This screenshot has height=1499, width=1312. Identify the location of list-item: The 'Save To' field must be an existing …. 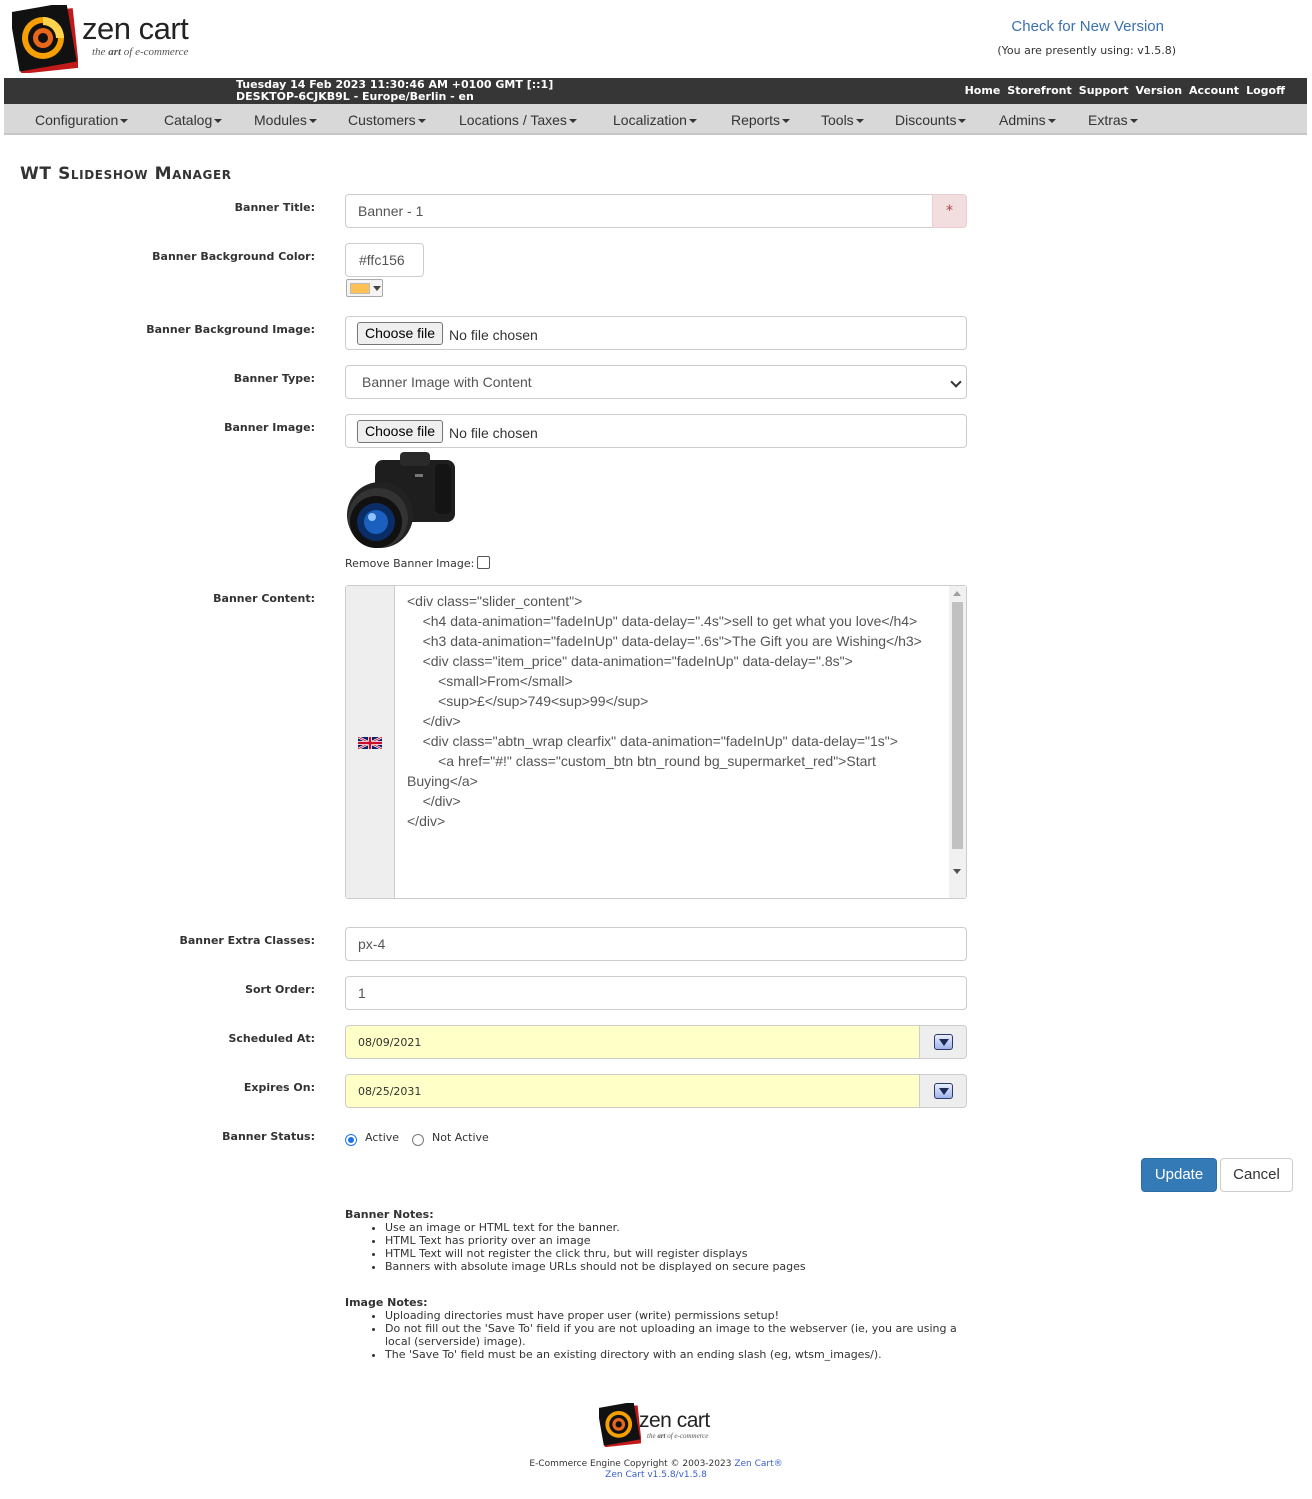
(680, 1354).